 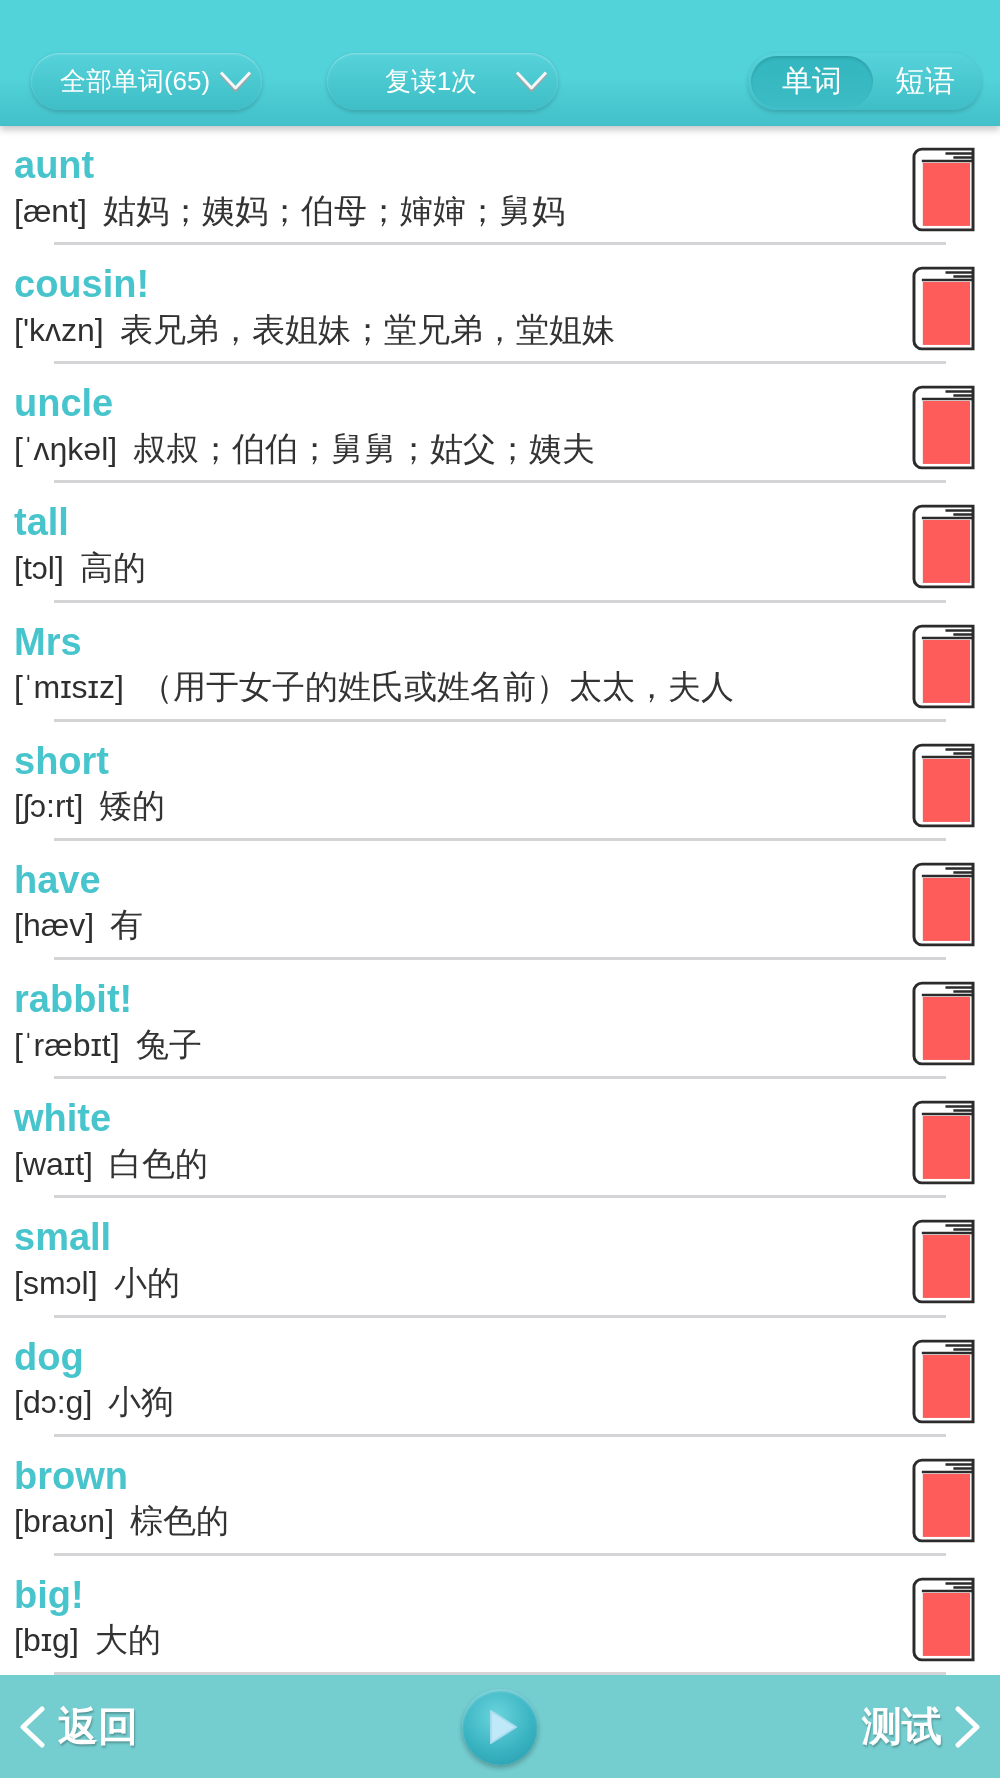 What do you see at coordinates (179, 1521) in the screenshot?
I see `meaning-text: 棕色的` at bounding box center [179, 1521].